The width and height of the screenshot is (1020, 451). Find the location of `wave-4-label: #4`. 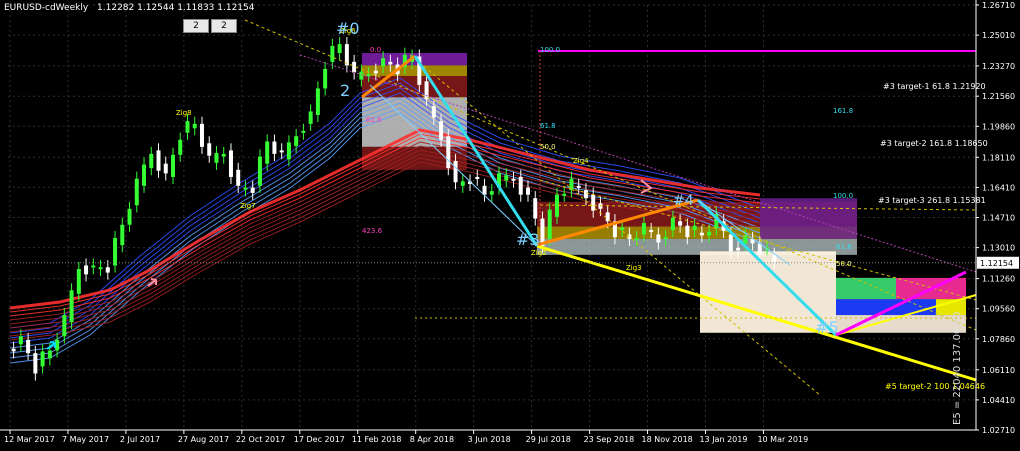

wave-4-label: #4 is located at coordinates (683, 201).